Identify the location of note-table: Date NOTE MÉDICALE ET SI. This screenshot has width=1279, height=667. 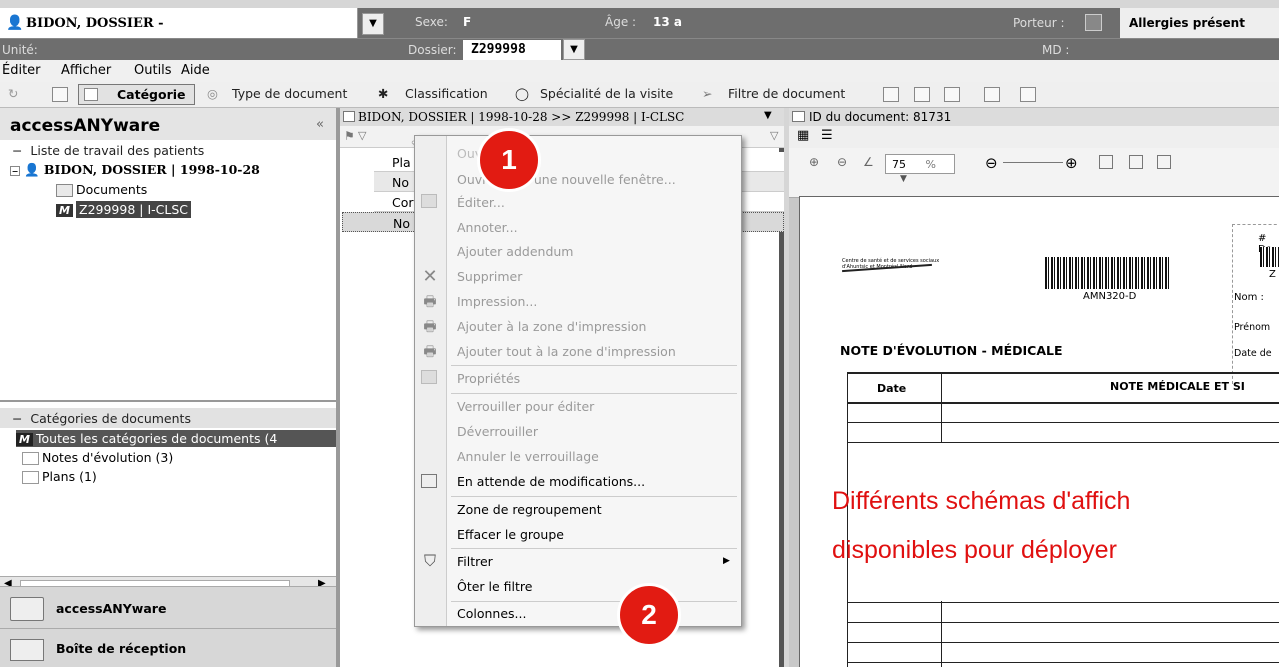
(1063, 519).